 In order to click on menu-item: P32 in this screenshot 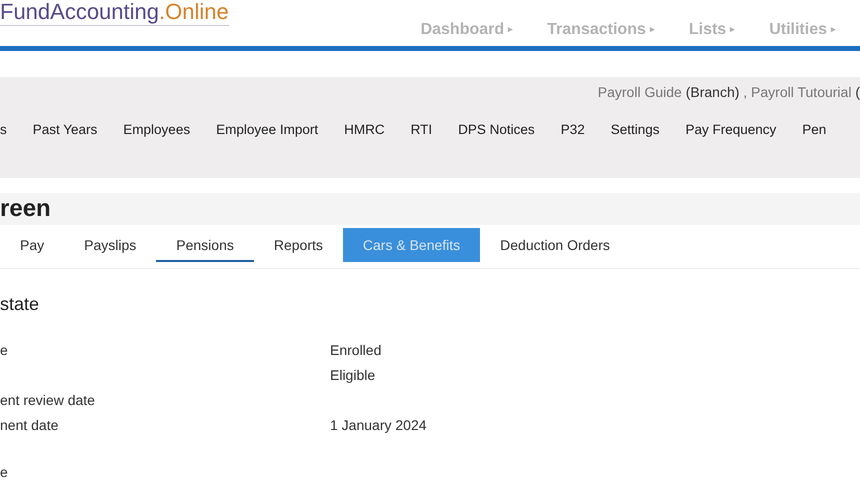, I will do `click(572, 130)`.